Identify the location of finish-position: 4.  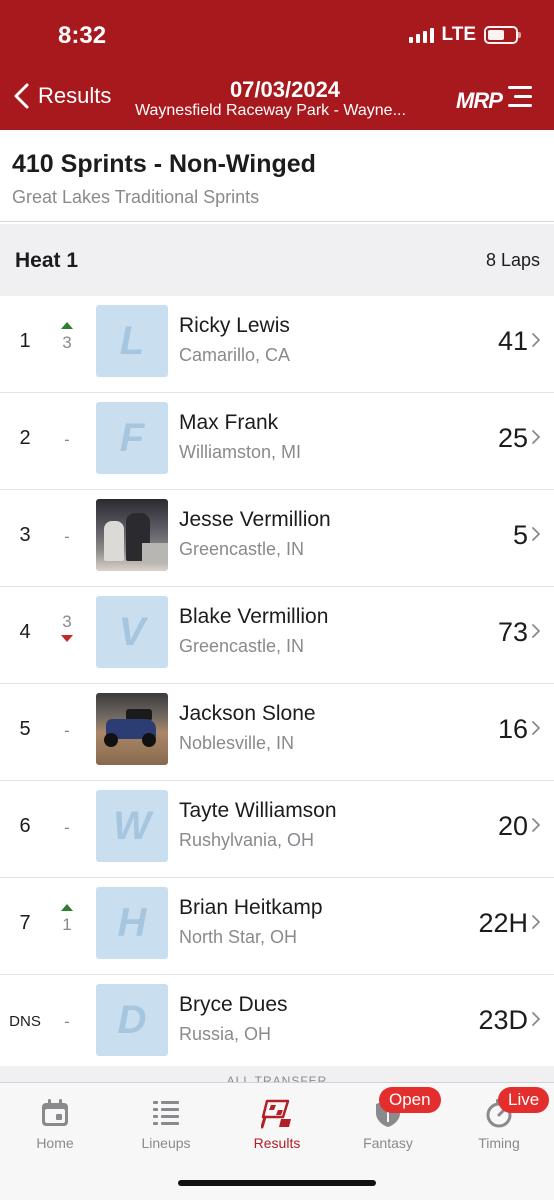
(25, 632).